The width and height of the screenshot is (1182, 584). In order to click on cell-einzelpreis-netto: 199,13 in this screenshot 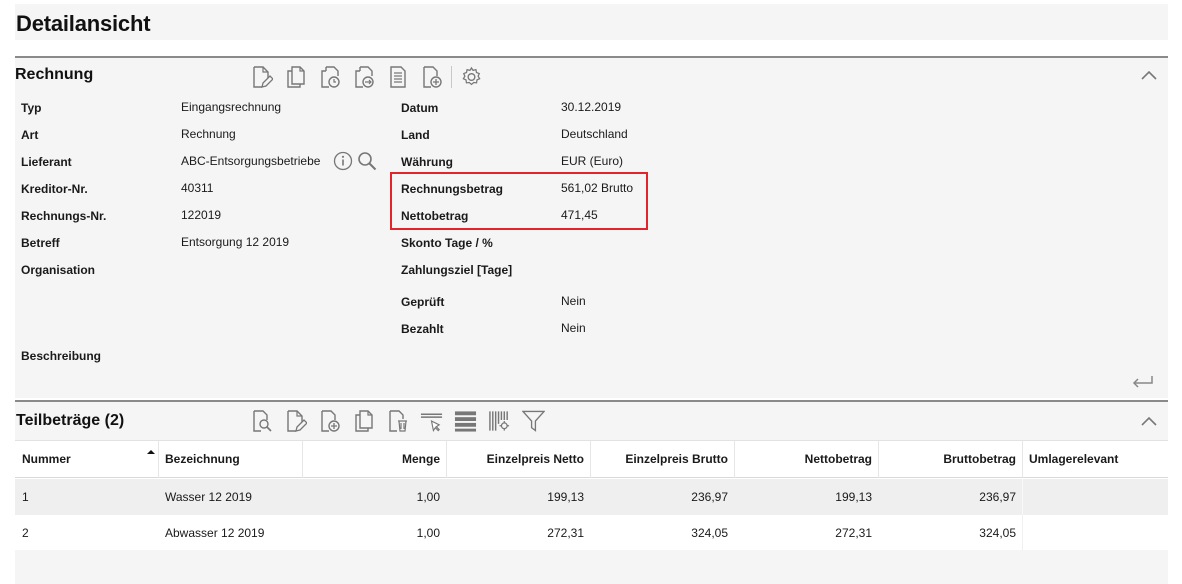, I will do `click(565, 497)`.